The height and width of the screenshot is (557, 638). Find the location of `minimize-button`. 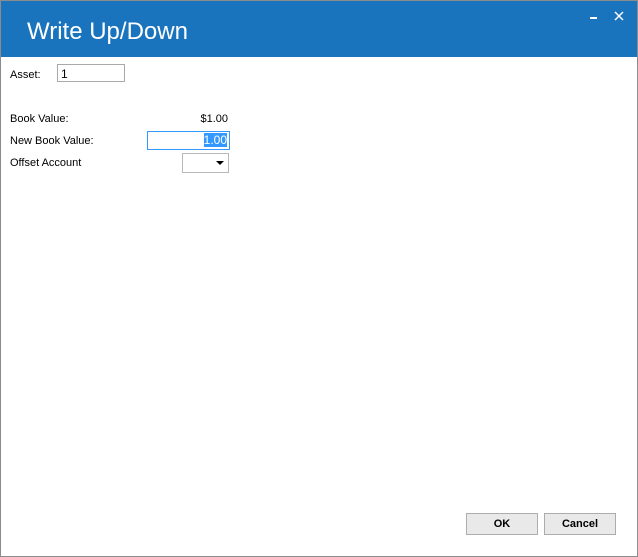

minimize-button is located at coordinates (594, 16).